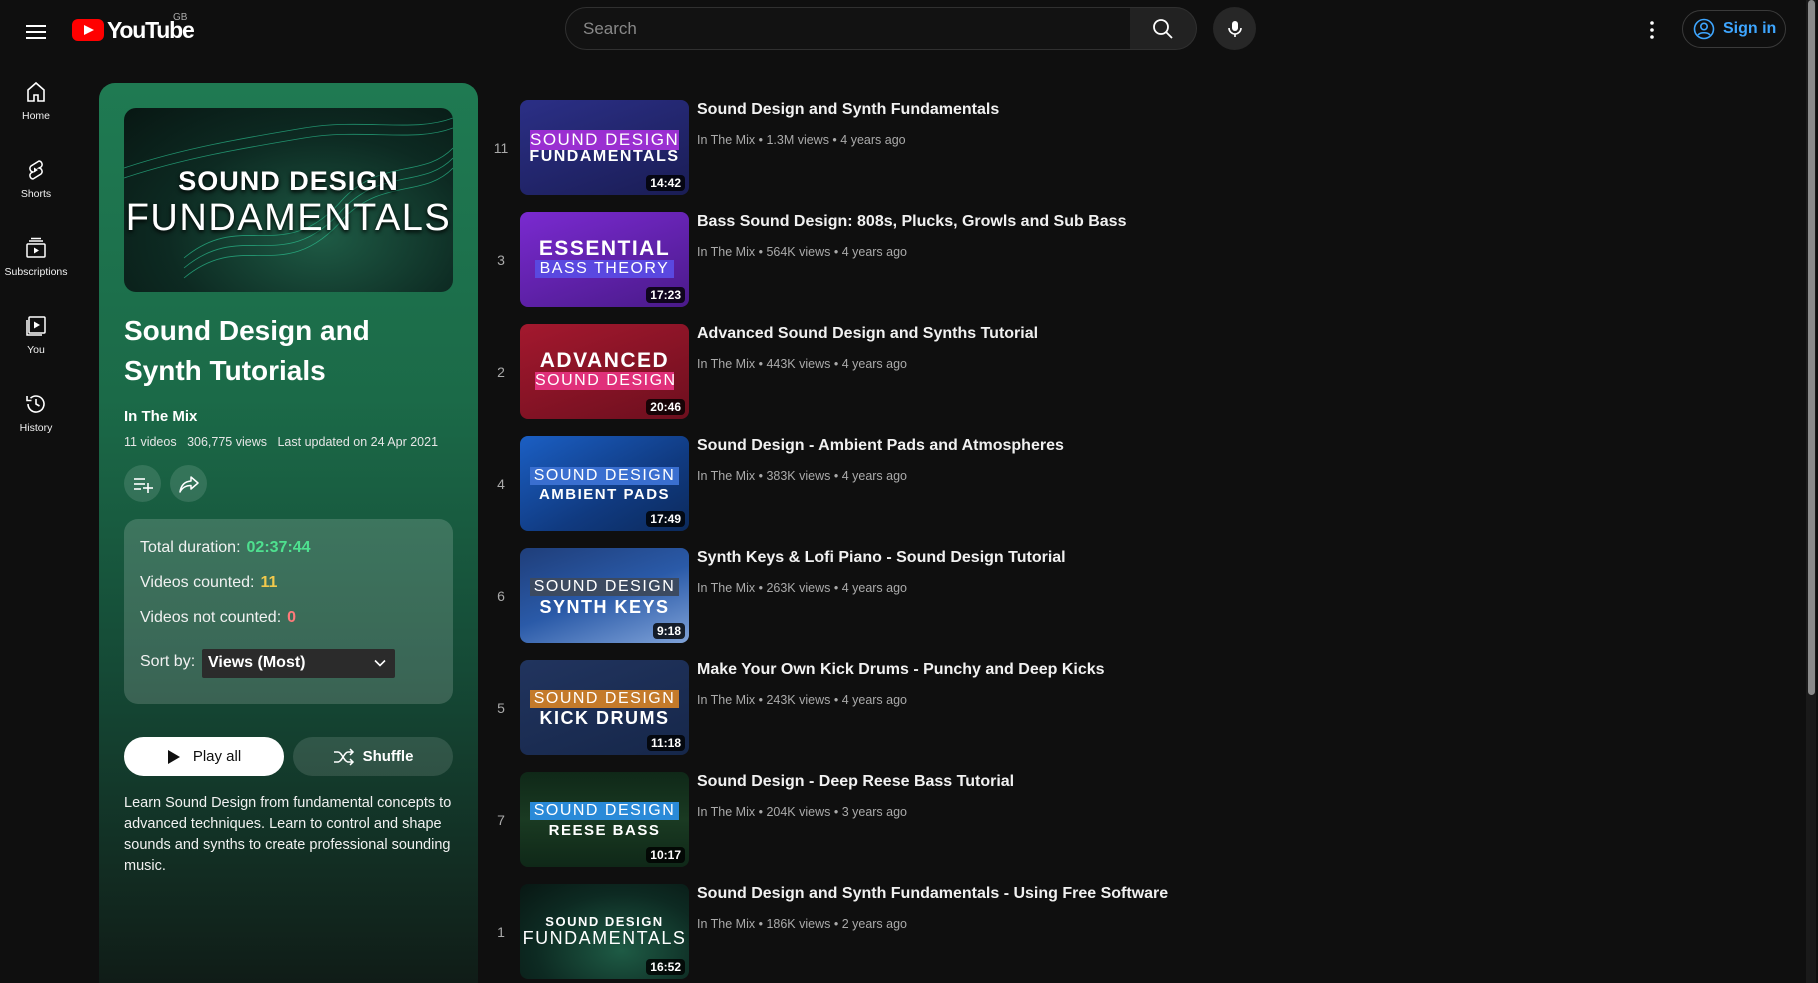 This screenshot has width=1818, height=983. Describe the element at coordinates (606, 381) in the screenshot. I see `thumb-text-line2: SOUND DESIGN` at that location.